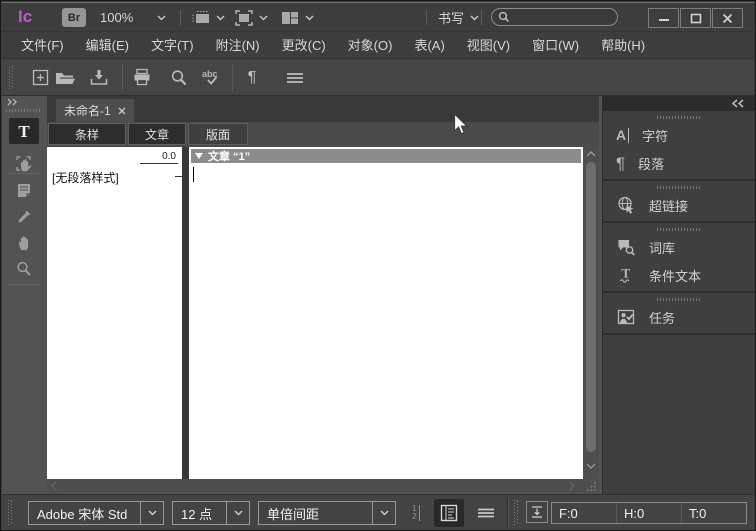 The image size is (756, 531). Describe the element at coordinates (327, 513) in the screenshot. I see `leading-dropdown: 单倍间距` at that location.